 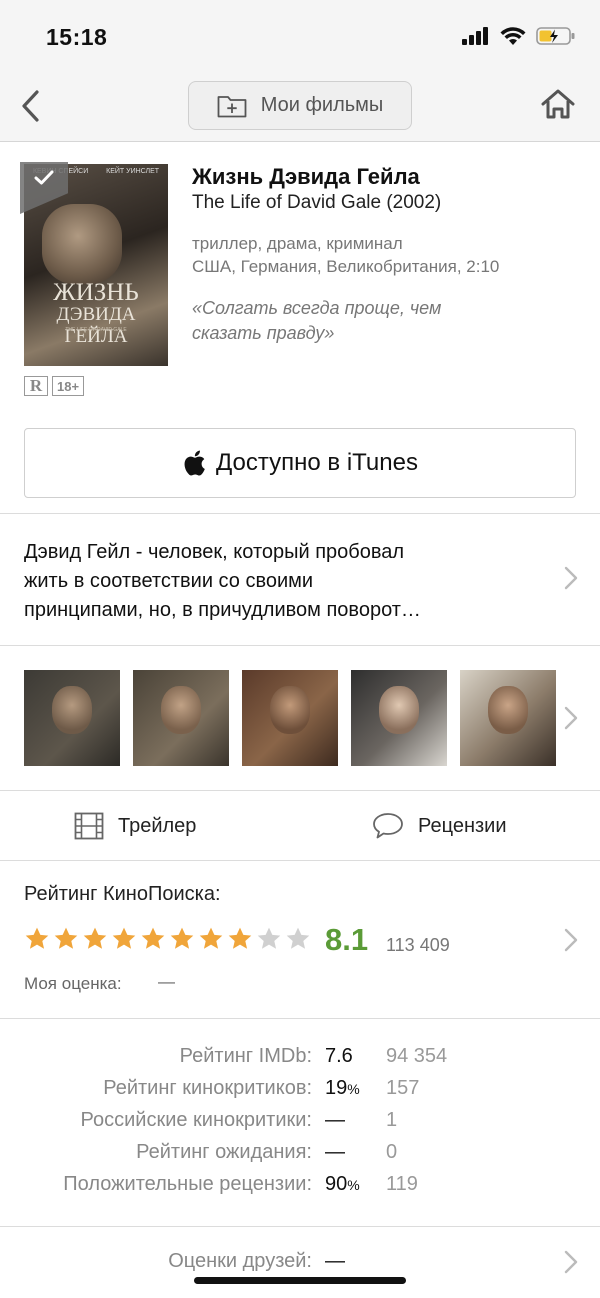 What do you see at coordinates (73, 983) in the screenshot?
I see `my-rating-label: Моя оценка:` at bounding box center [73, 983].